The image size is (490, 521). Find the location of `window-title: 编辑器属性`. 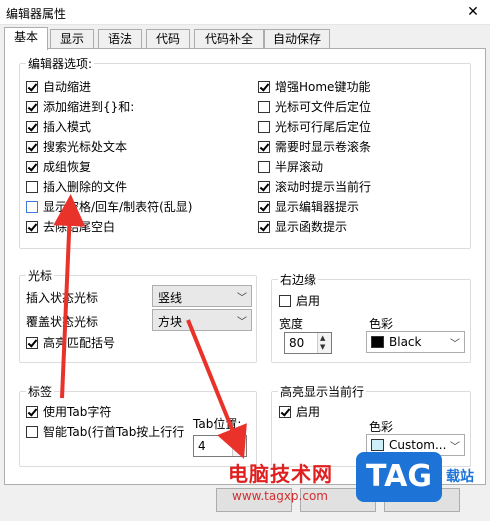

window-title: 编辑器属性 is located at coordinates (36, 14).